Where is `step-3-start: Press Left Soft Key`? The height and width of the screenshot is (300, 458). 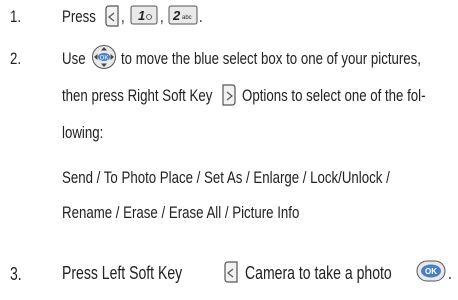 step-3-start: Press Left Soft Key is located at coordinates (122, 273).